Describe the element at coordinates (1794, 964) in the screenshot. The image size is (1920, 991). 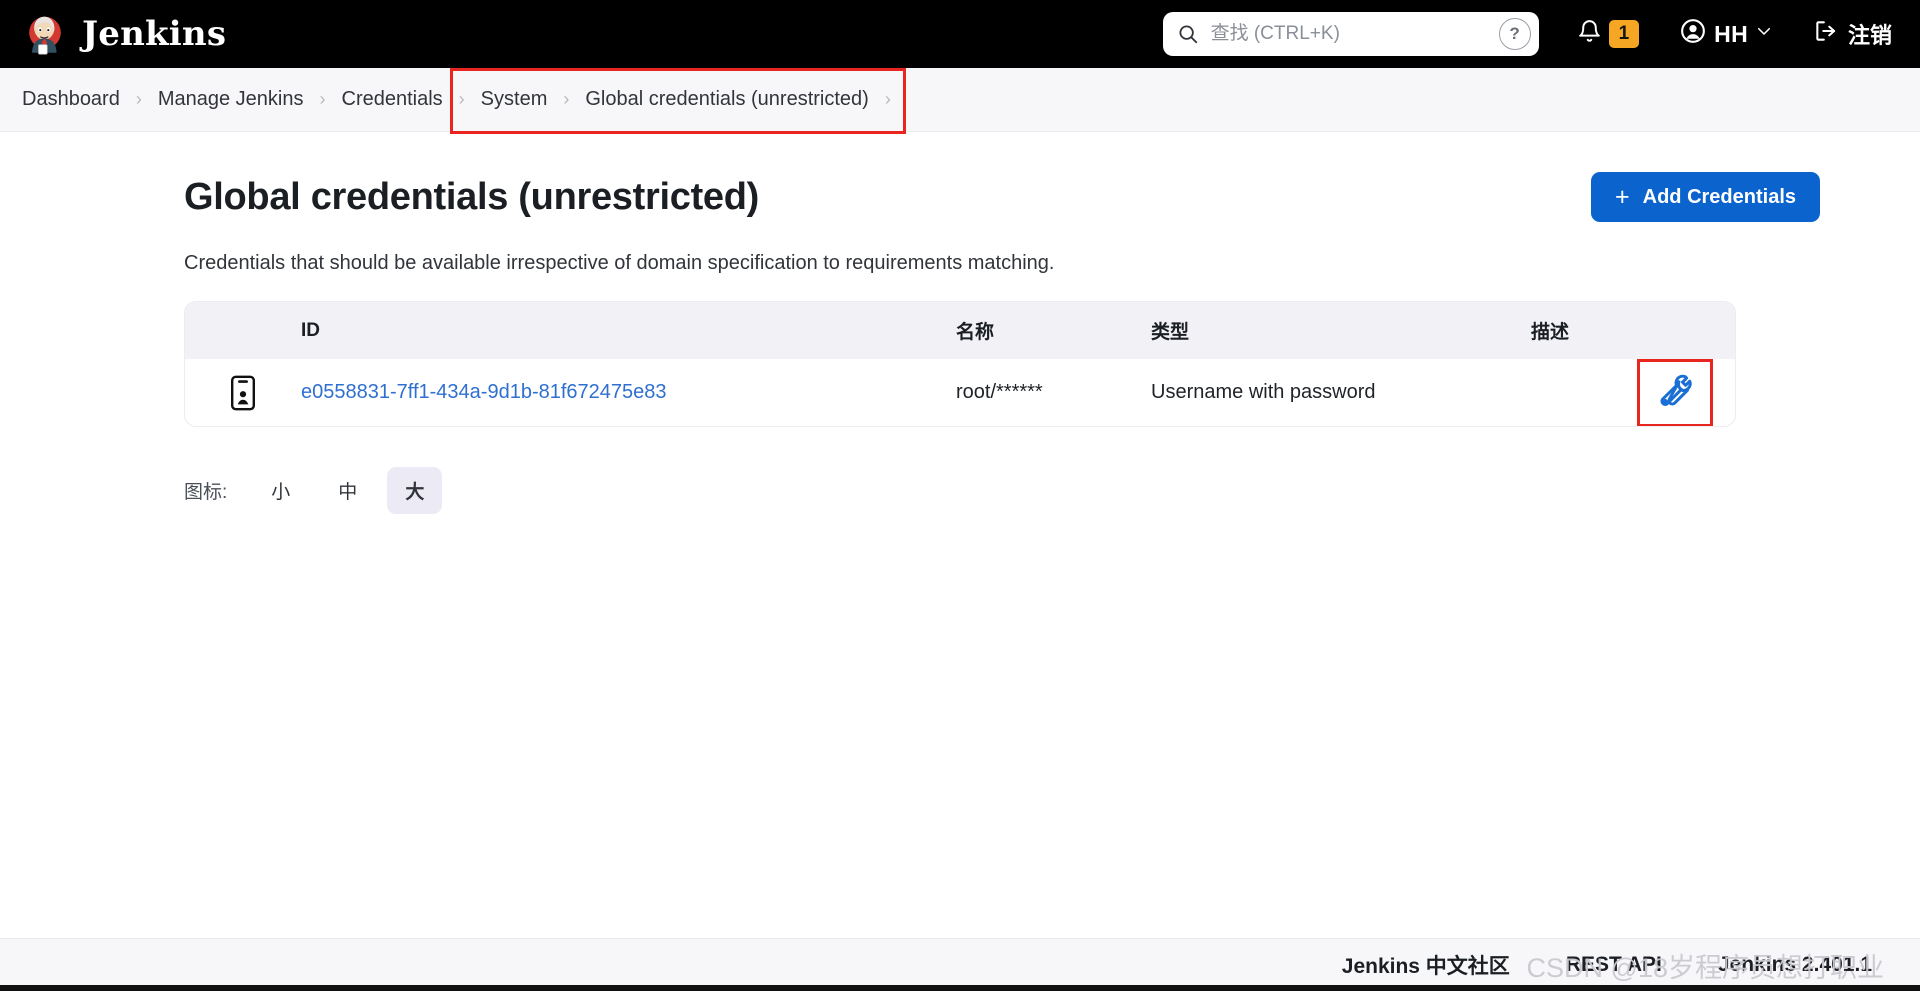
I see `footer-jenkins-version: Jenkins 2.401.1` at that location.